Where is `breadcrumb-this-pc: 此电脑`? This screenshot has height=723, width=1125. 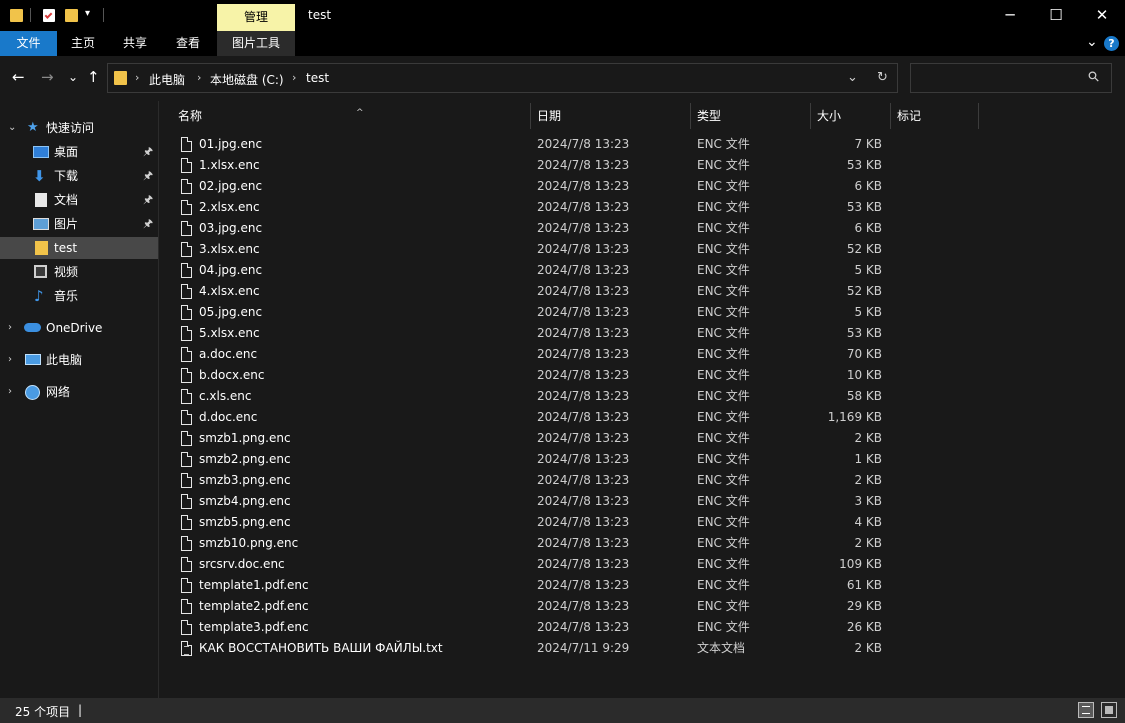 breadcrumb-this-pc: 此电脑 is located at coordinates (167, 79).